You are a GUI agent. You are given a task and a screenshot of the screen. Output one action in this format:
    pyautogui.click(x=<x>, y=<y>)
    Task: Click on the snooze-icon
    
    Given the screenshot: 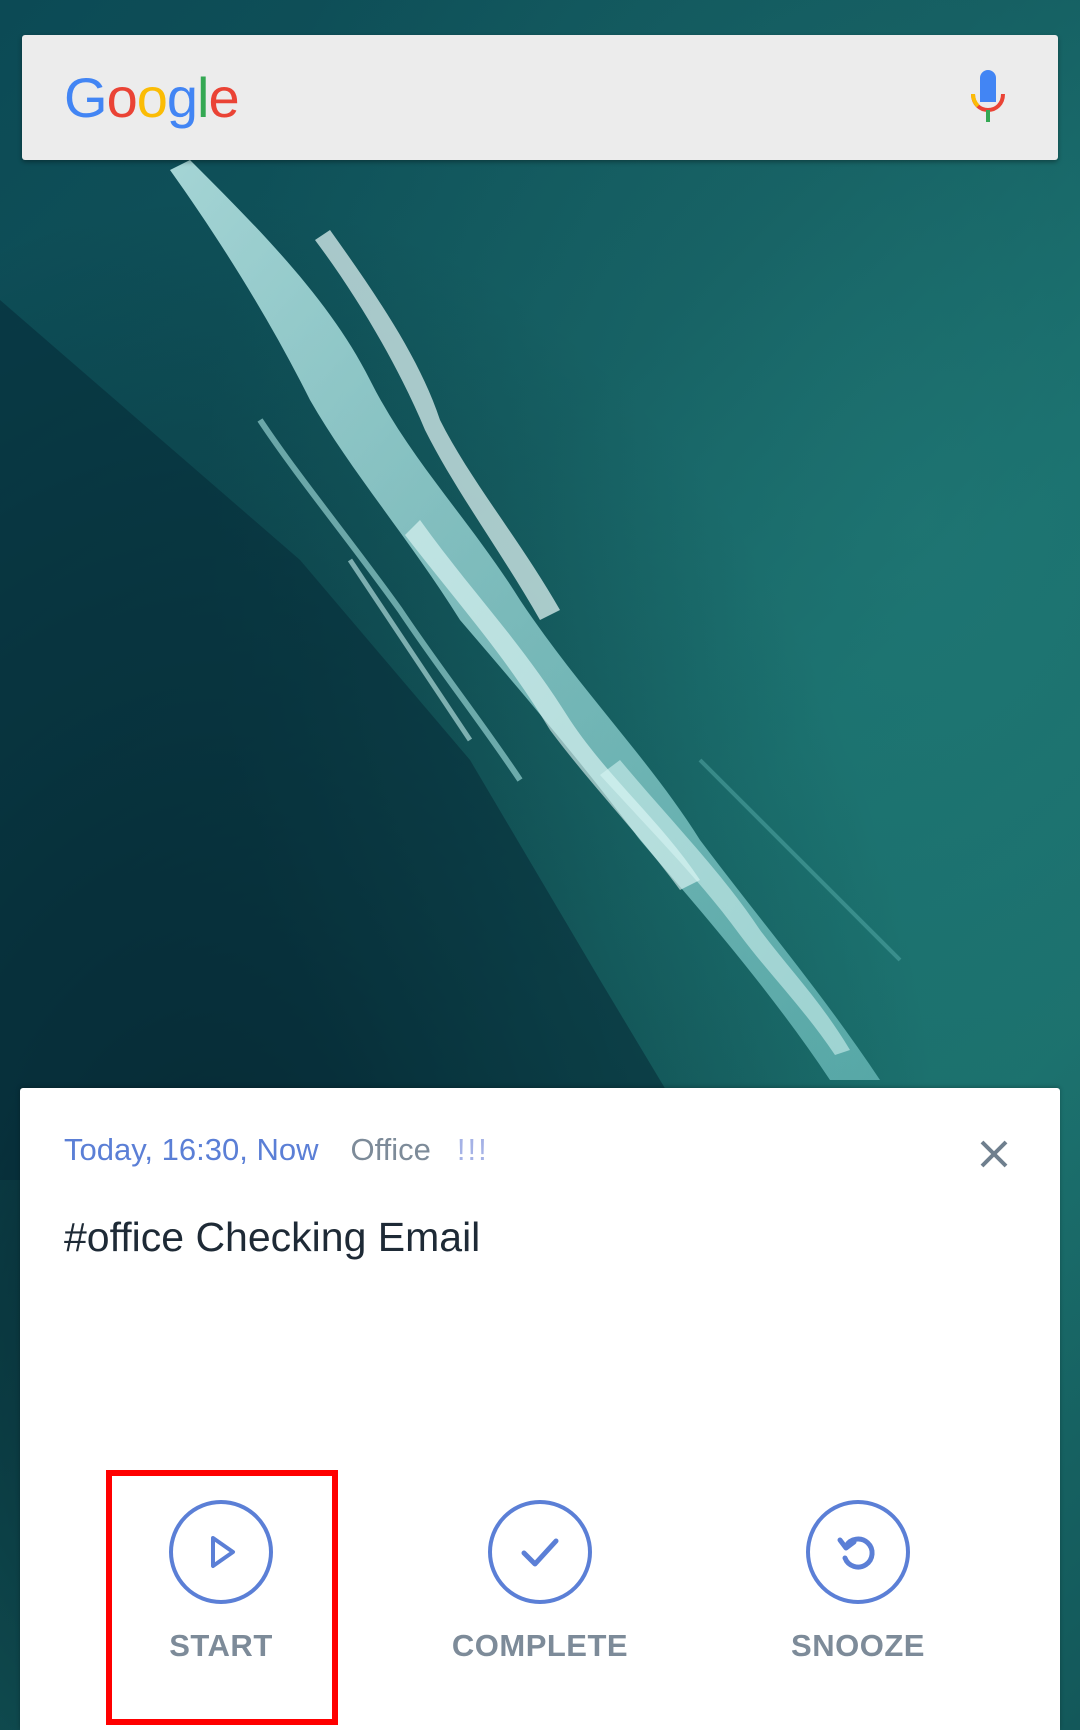 What is the action you would take?
    pyautogui.click(x=856, y=1553)
    